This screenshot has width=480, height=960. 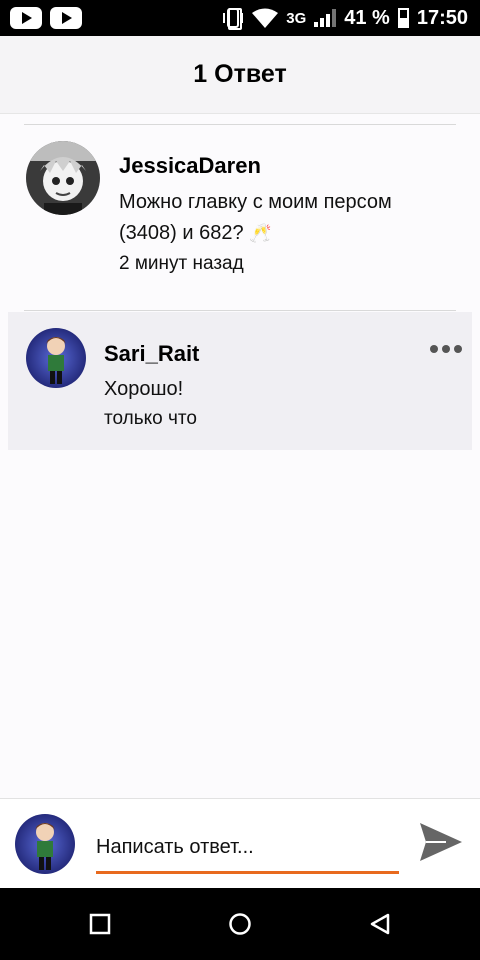 What do you see at coordinates (190, 166) in the screenshot?
I see `comment-author: JessicaDaren` at bounding box center [190, 166].